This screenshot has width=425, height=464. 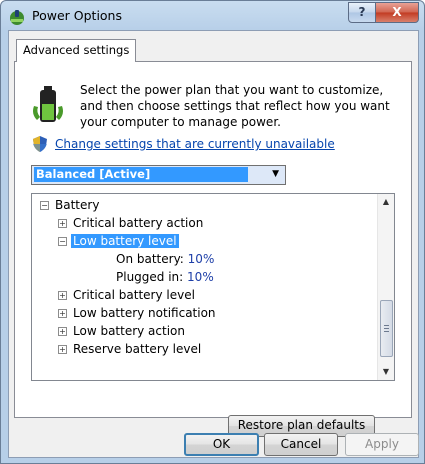 I want to click on tree-item-label: Low battery action, so click(x=129, y=331).